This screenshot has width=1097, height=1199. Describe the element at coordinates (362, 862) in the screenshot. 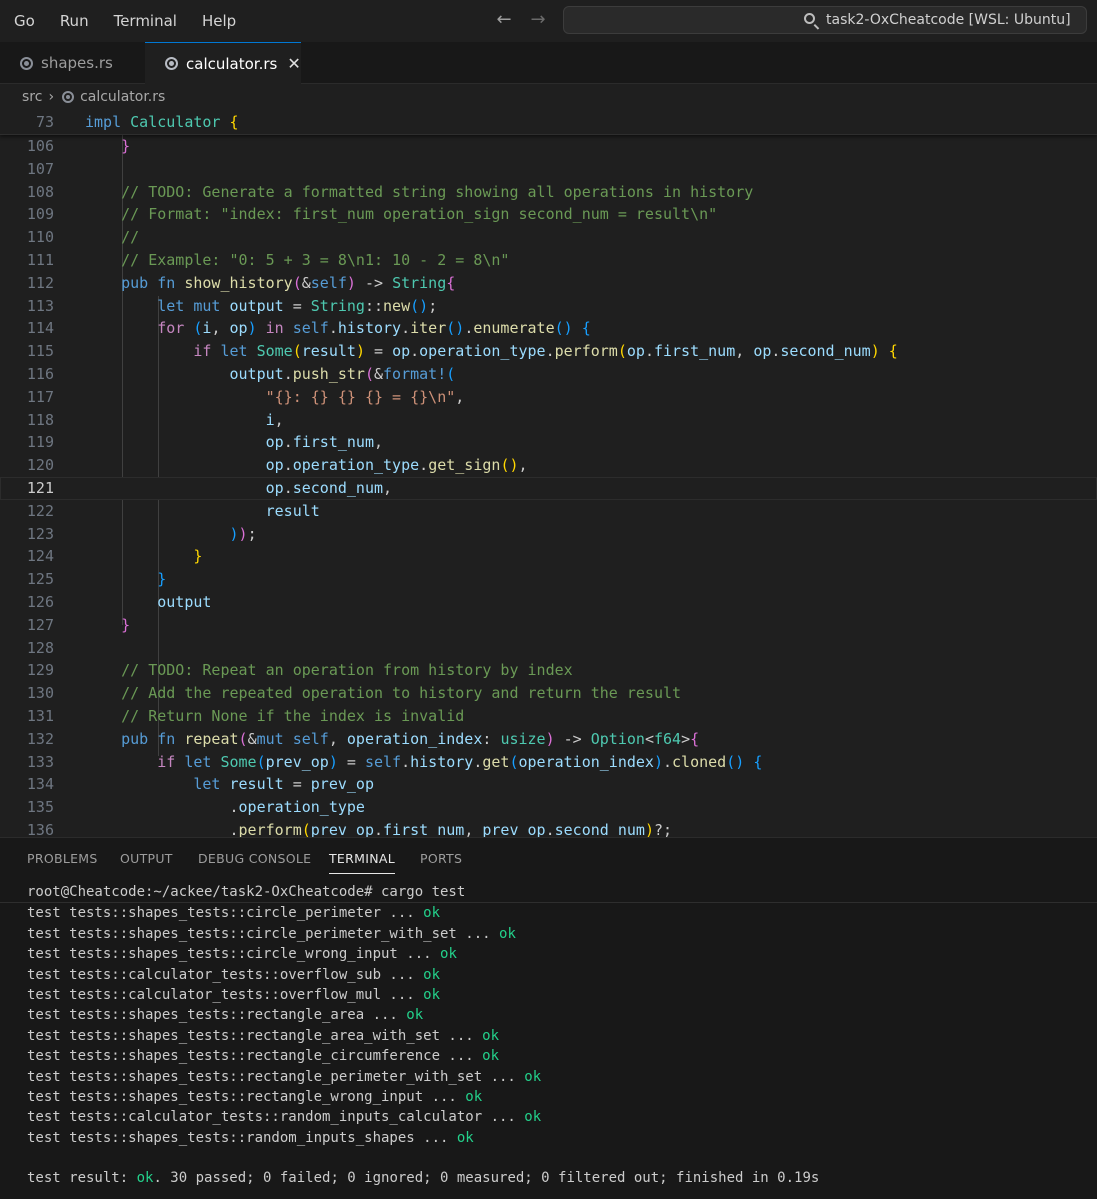

I see `tab-terminal: TERMINAL` at that location.